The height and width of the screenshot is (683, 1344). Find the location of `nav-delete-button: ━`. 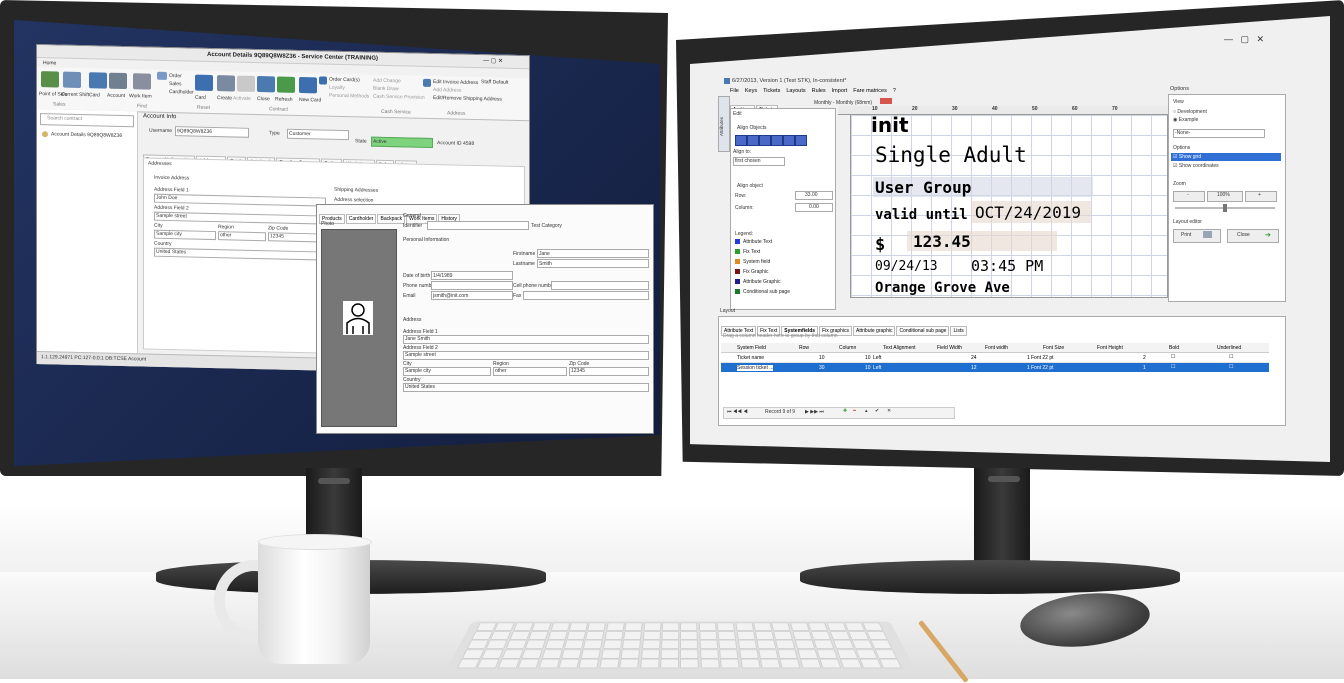

nav-delete-button: ━ is located at coordinates (854, 411).